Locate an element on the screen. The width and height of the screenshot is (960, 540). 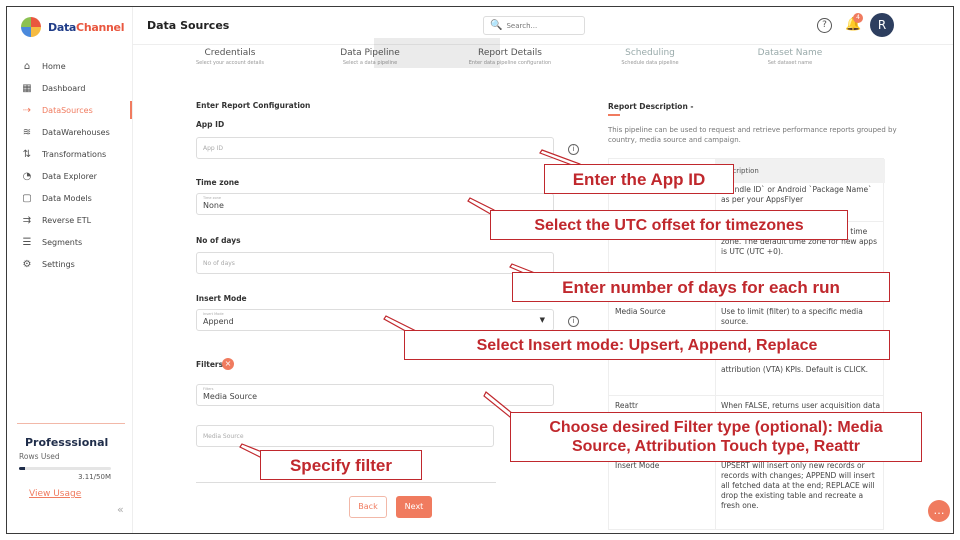
step-scheduling: Scheduling Schedule data pipeline is located at coordinates (650, 57).